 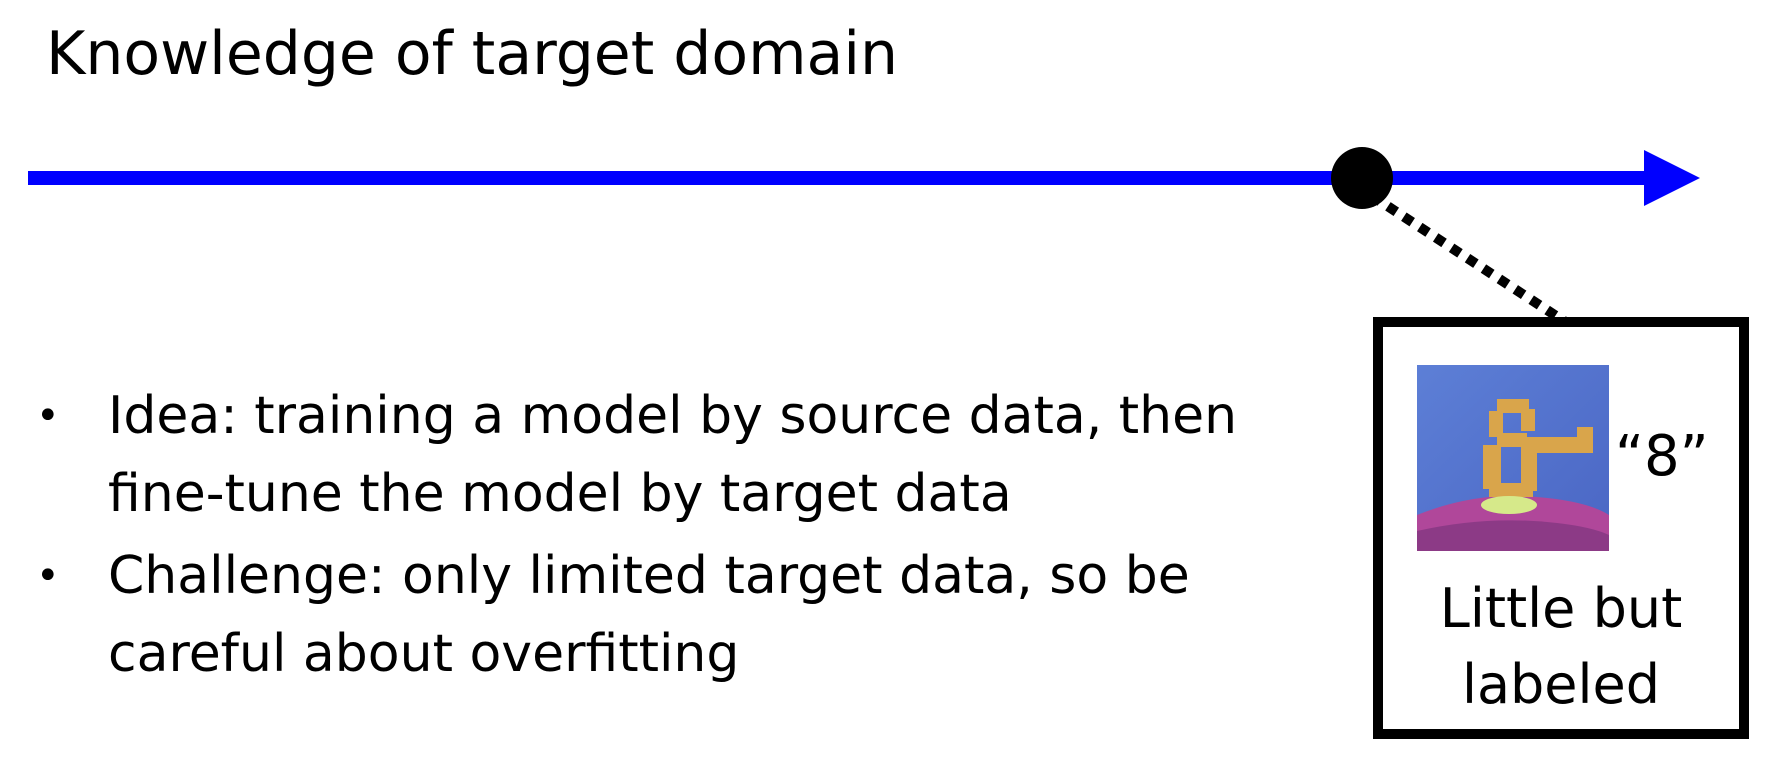 What do you see at coordinates (1513, 458) in the screenshot?
I see `digit-8-thumbnail` at bounding box center [1513, 458].